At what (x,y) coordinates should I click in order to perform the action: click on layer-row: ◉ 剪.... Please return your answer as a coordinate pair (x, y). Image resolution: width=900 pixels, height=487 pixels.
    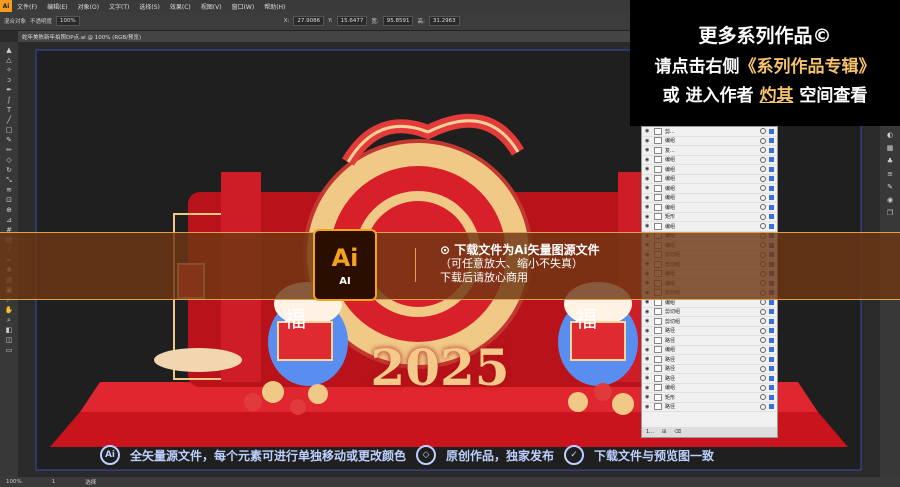
    Looking at the image, I should click on (709, 132).